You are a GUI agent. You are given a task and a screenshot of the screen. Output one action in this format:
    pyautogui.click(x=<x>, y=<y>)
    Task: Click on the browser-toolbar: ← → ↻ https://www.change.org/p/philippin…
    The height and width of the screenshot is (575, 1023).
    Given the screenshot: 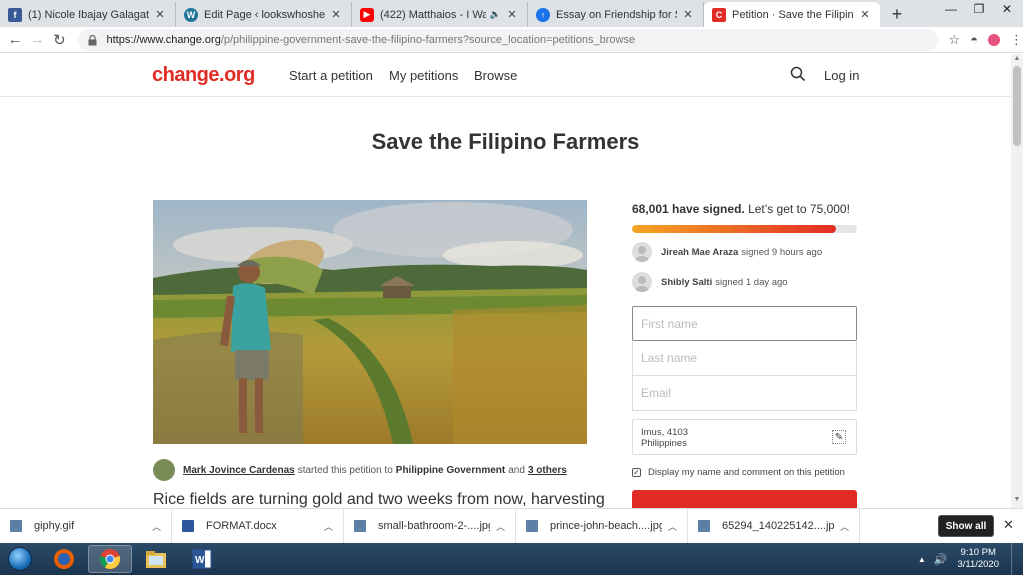 What is the action you would take?
    pyautogui.click(x=511, y=40)
    